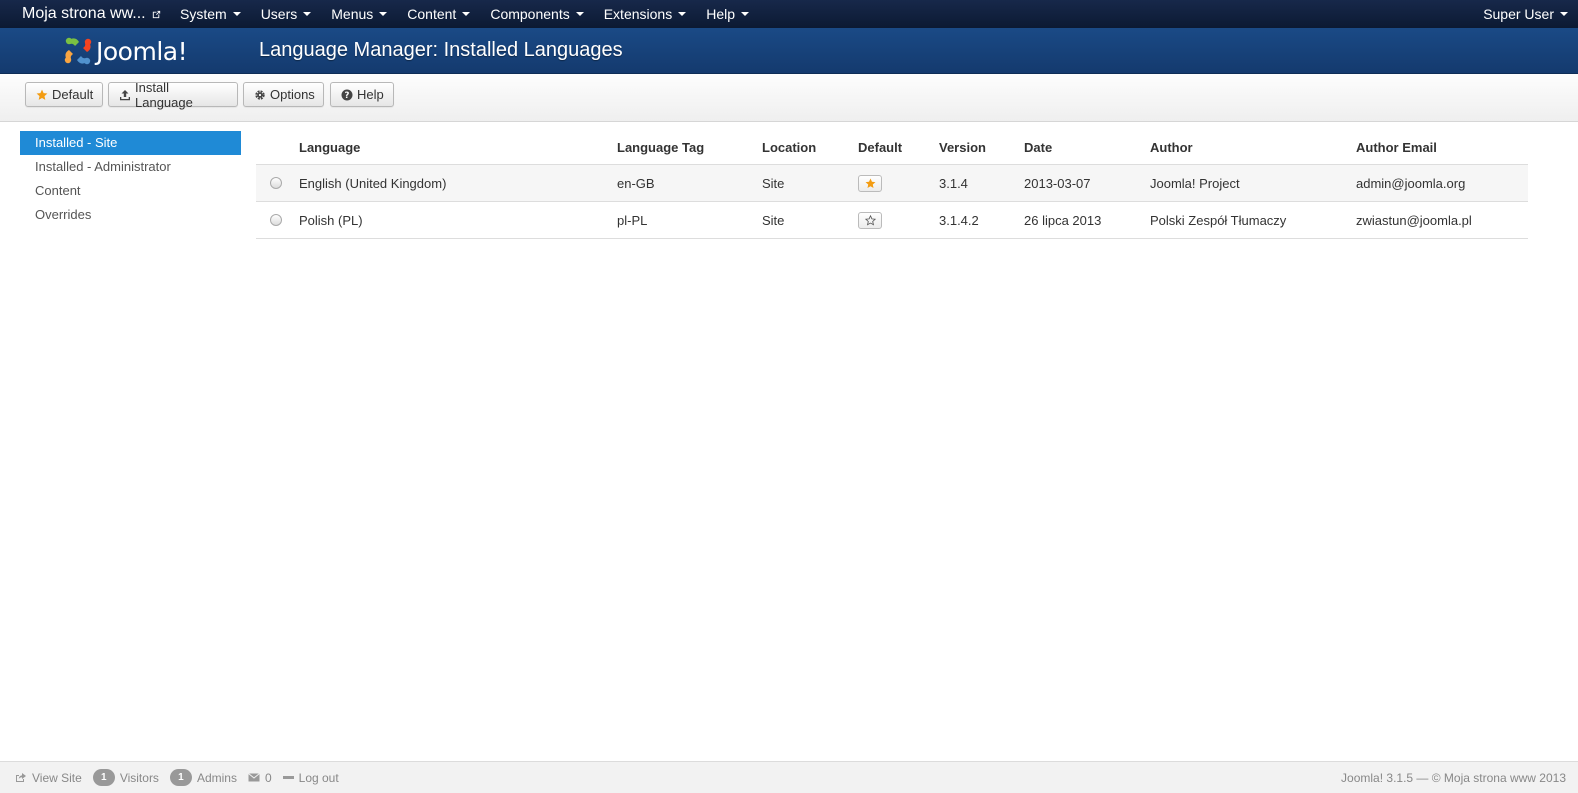 This screenshot has height=793, width=1578. I want to click on external-link-icon, so click(156, 14).